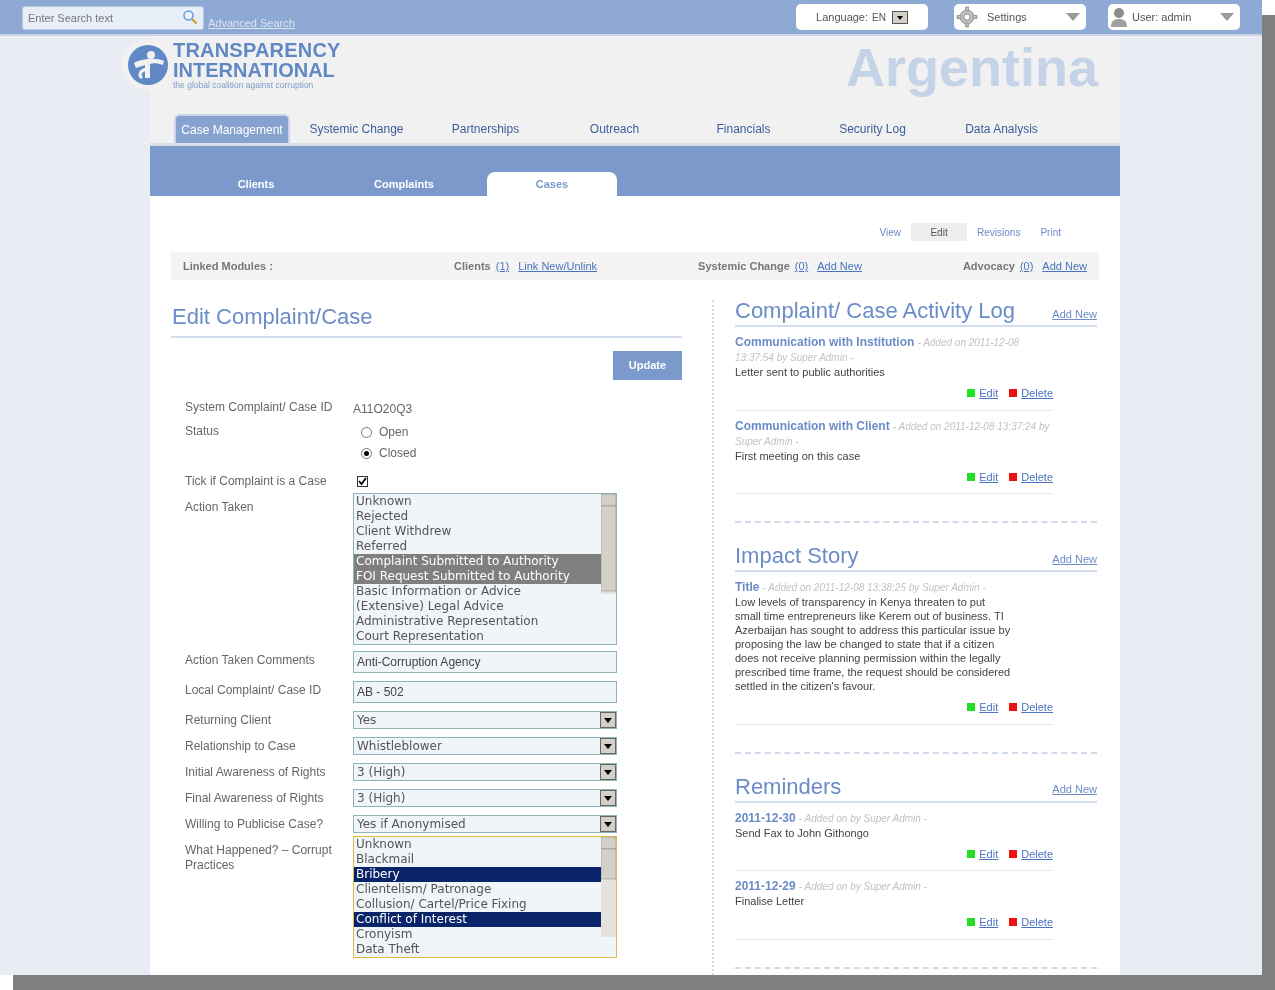 This screenshot has height=990, width=1275. What do you see at coordinates (477, 934) in the screenshot?
I see `list-option: Cronyism` at bounding box center [477, 934].